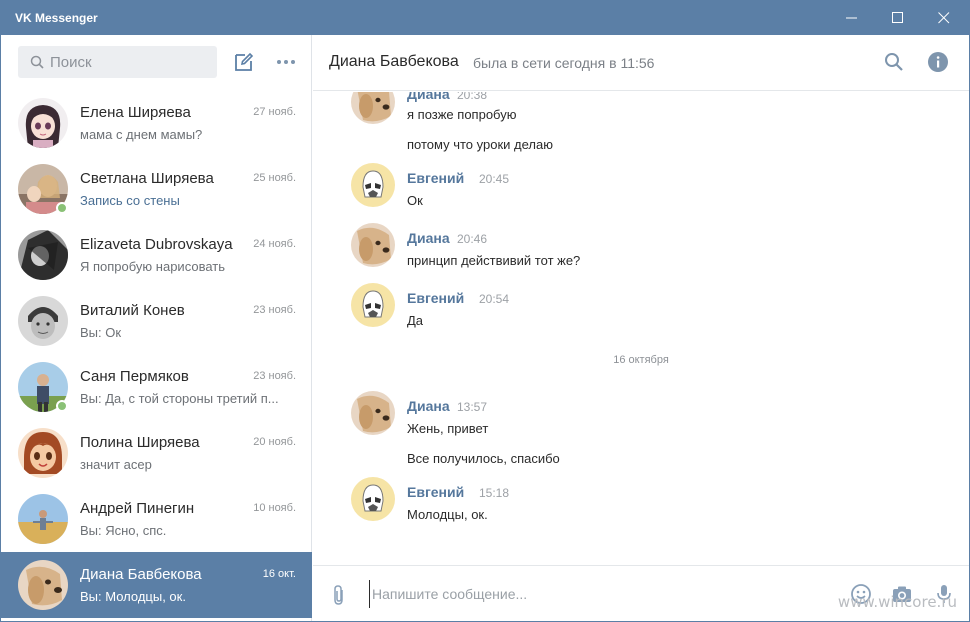 The height and width of the screenshot is (622, 970). What do you see at coordinates (123, 530) in the screenshot?
I see `dialog-preview: Вы: Ясно, спс.` at bounding box center [123, 530].